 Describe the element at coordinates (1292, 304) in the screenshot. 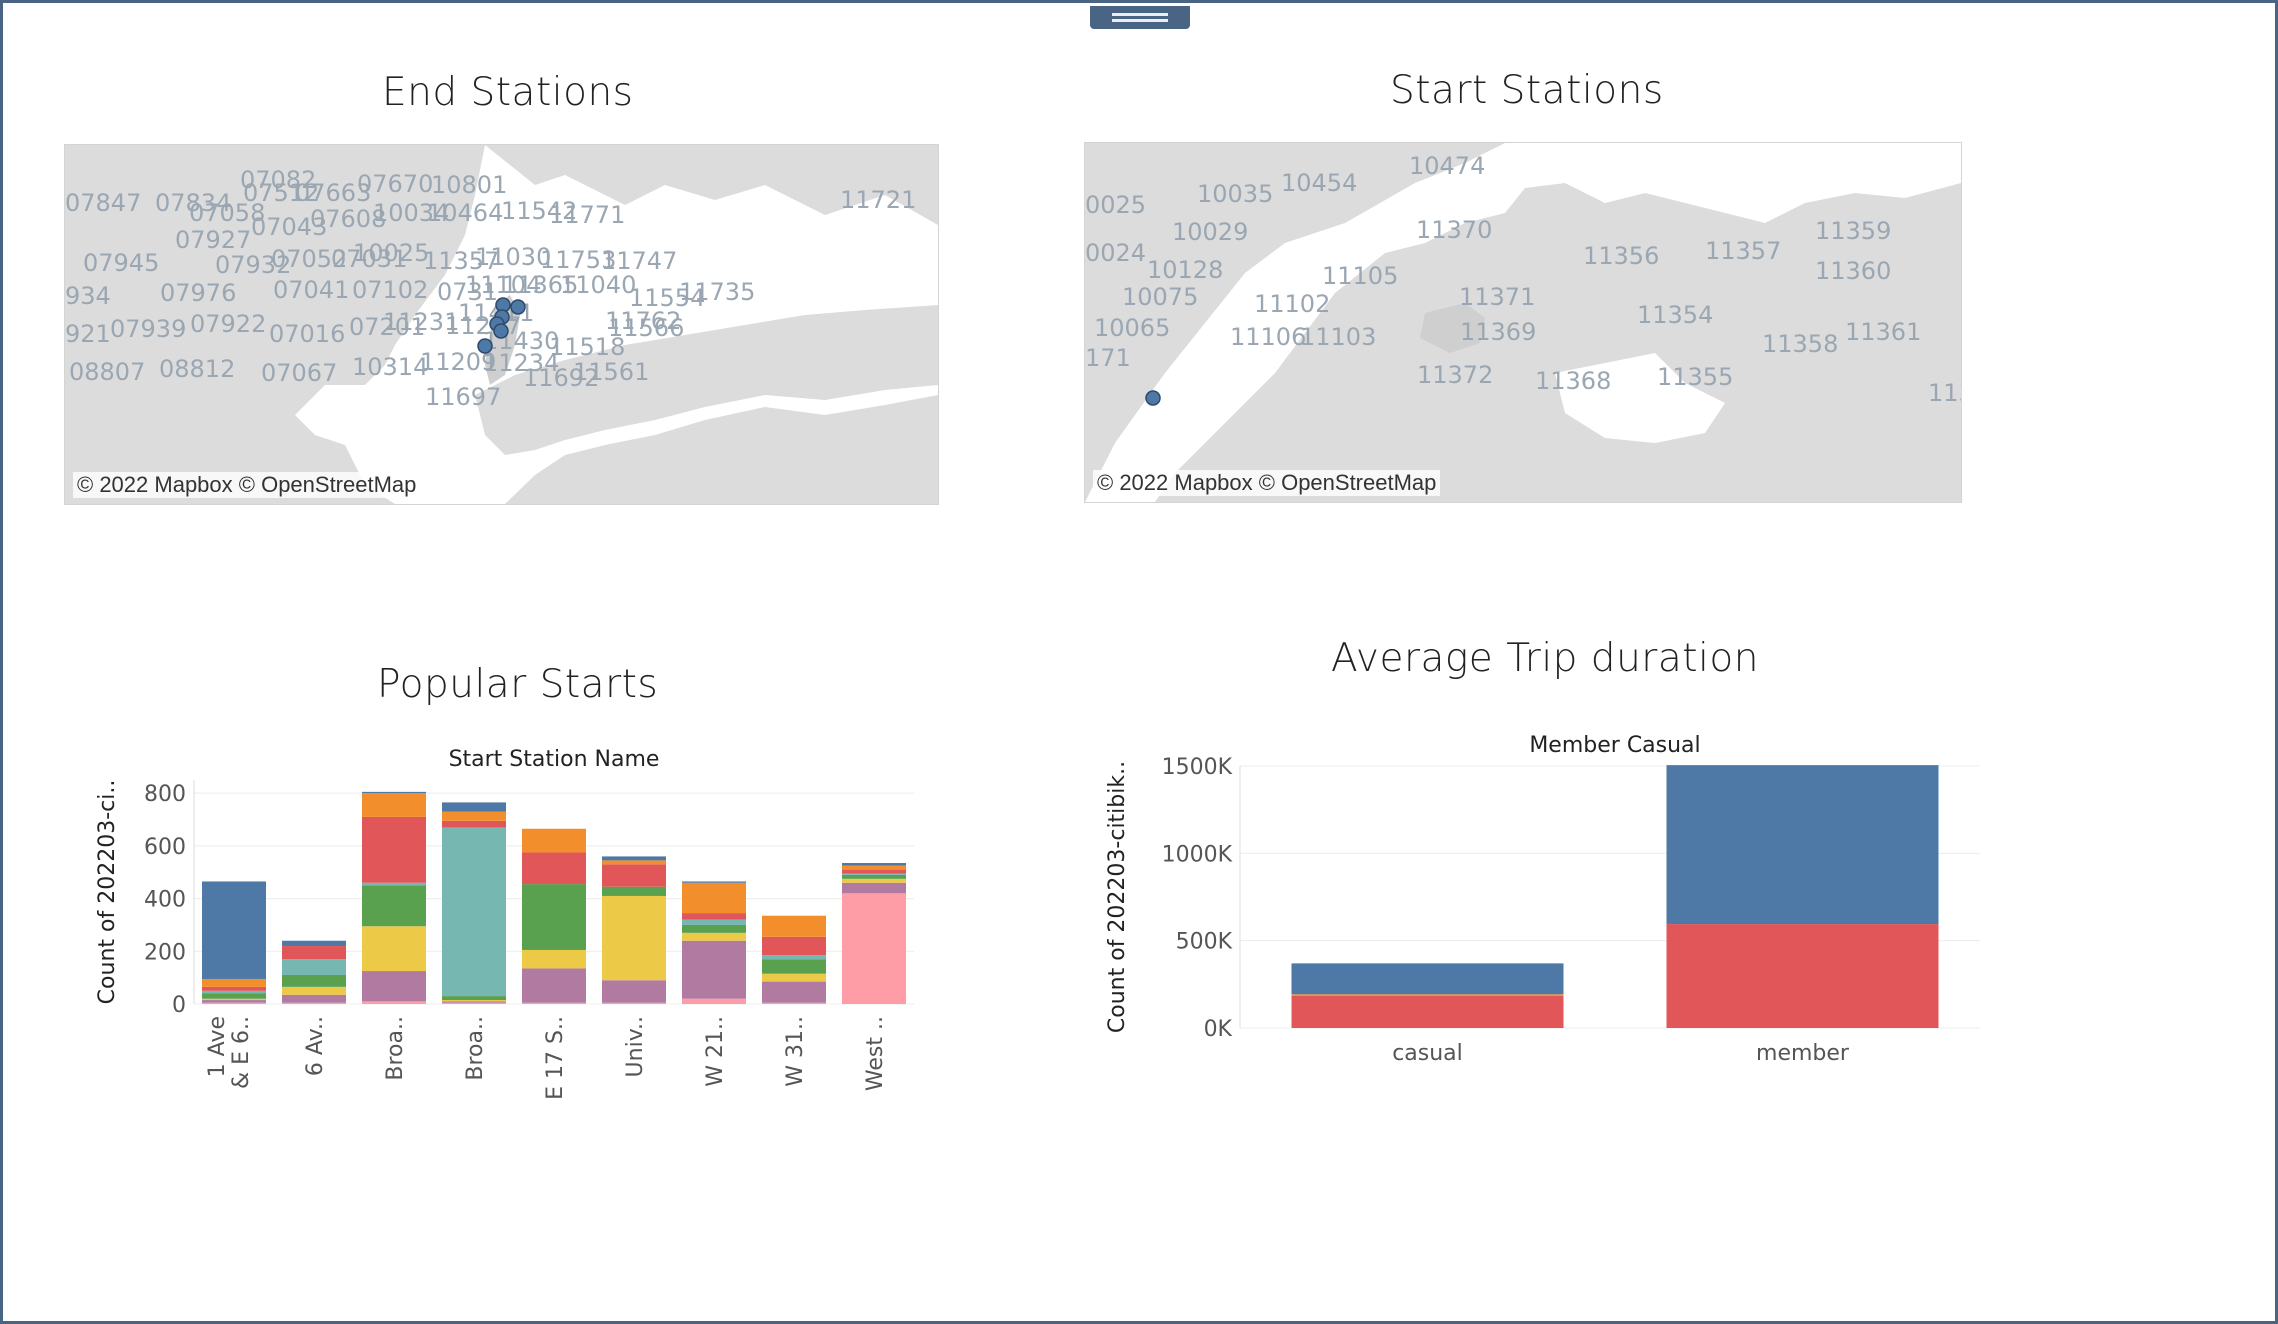

I see `zip-code-label: 11102` at that location.